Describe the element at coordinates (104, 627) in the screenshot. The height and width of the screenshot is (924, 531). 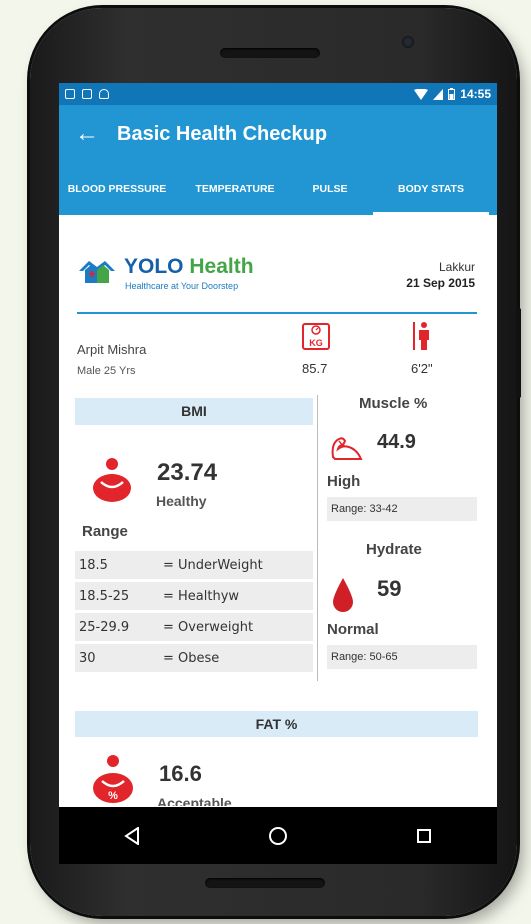
I see `range-value: 25-29.9` at that location.